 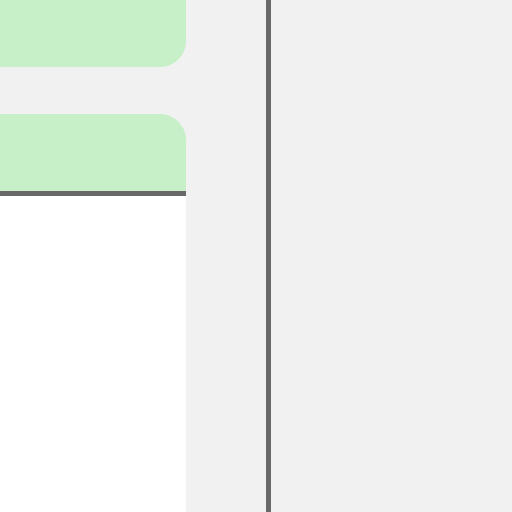 What do you see at coordinates (93, 33) in the screenshot?
I see `tab-partial-top` at bounding box center [93, 33].